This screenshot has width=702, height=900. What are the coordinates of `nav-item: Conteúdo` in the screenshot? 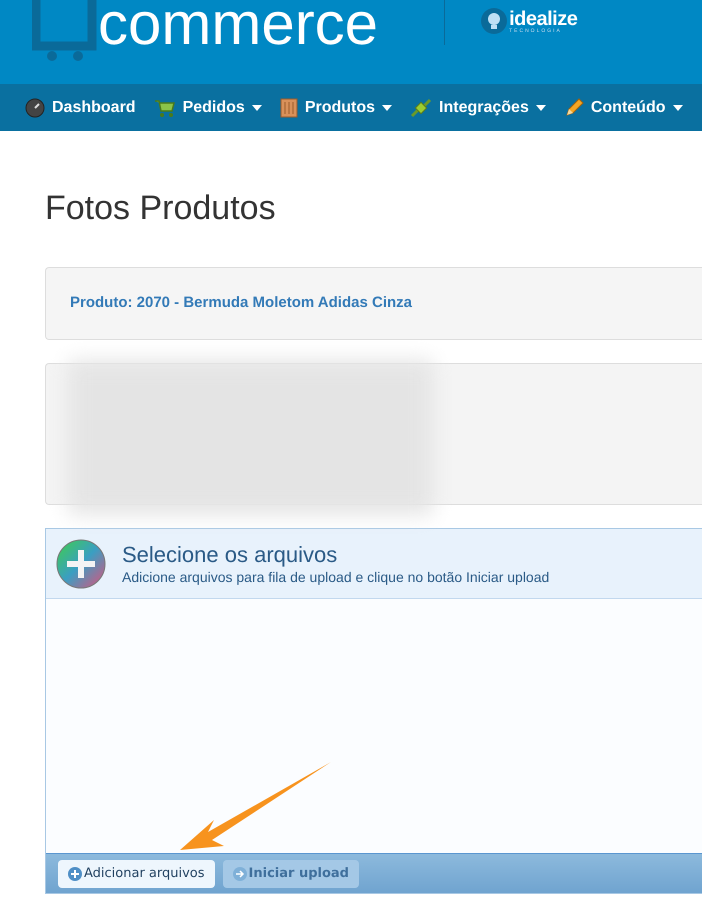 It's located at (623, 108).